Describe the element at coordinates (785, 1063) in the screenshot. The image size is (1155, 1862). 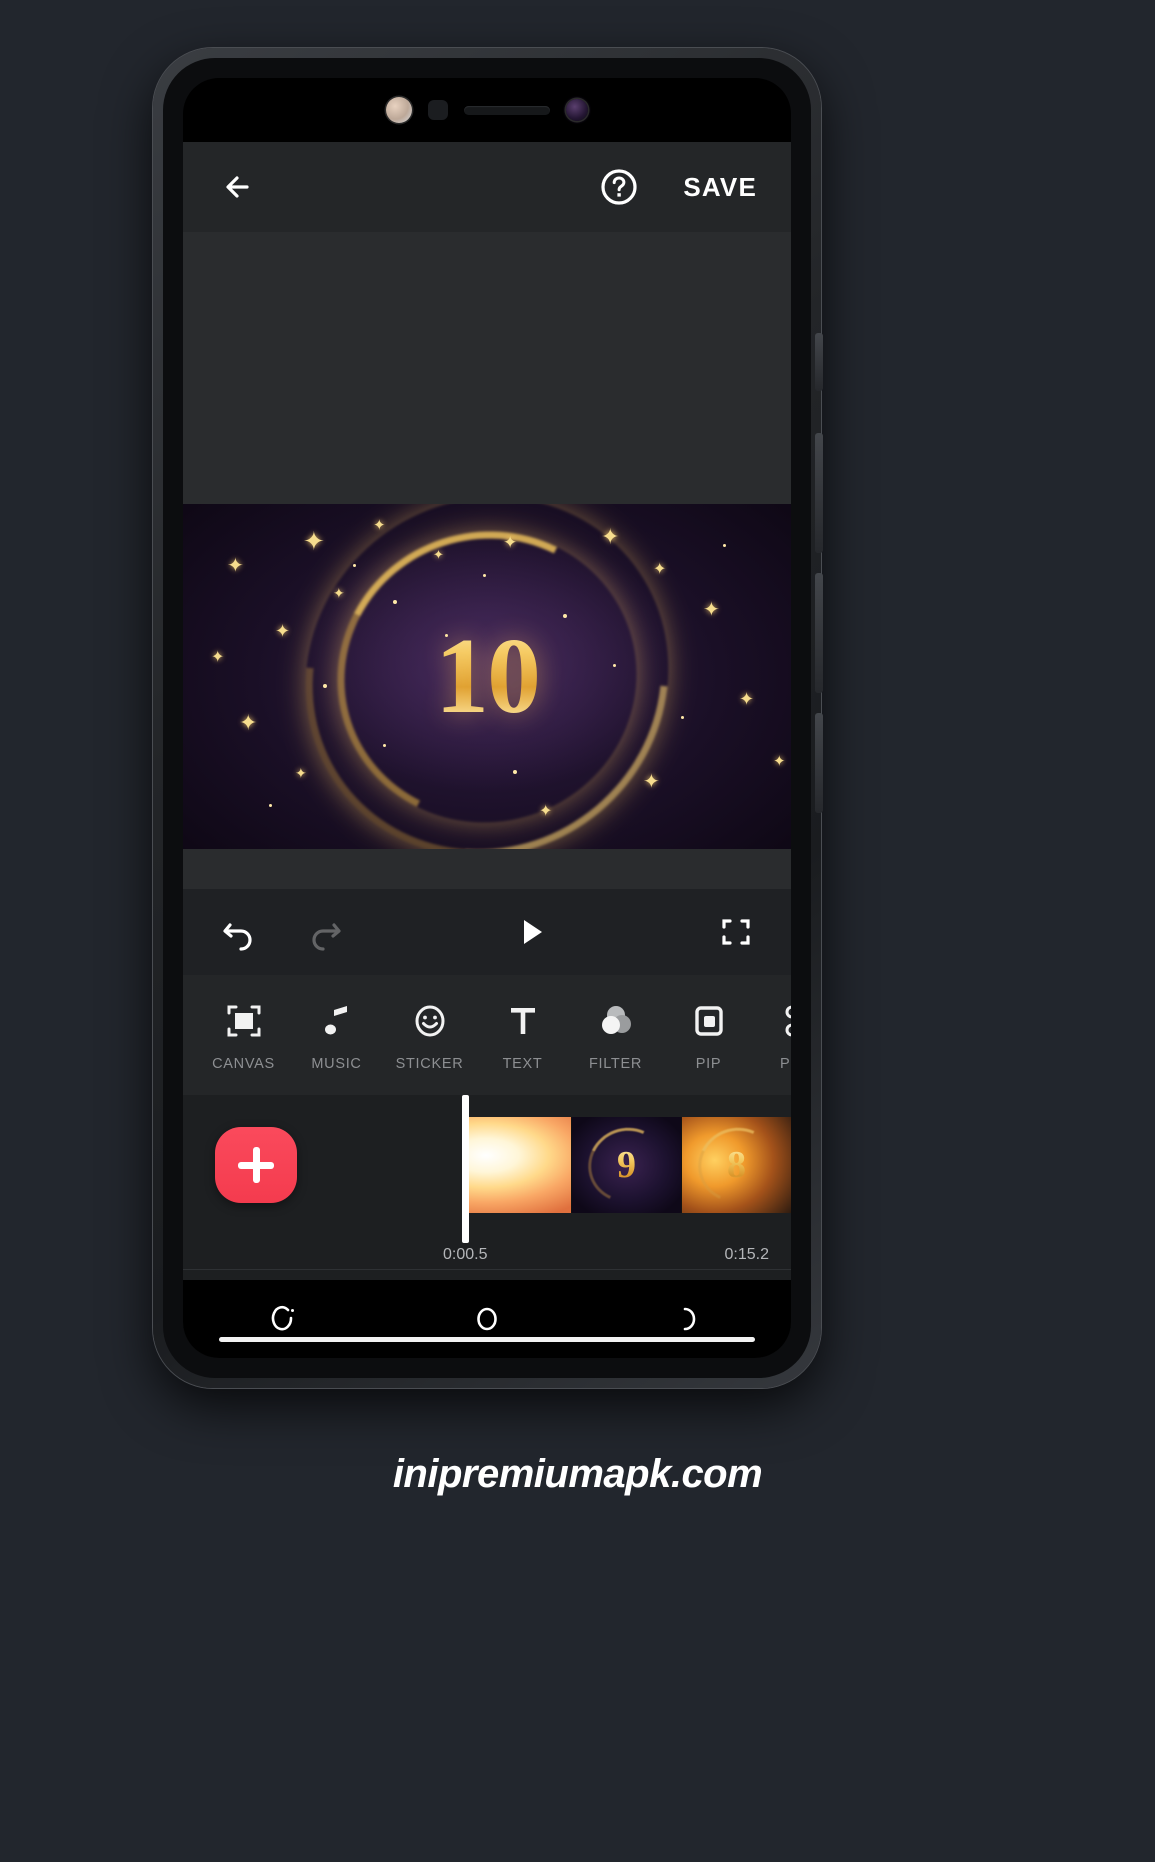
I see `tool-label: PREC` at that location.